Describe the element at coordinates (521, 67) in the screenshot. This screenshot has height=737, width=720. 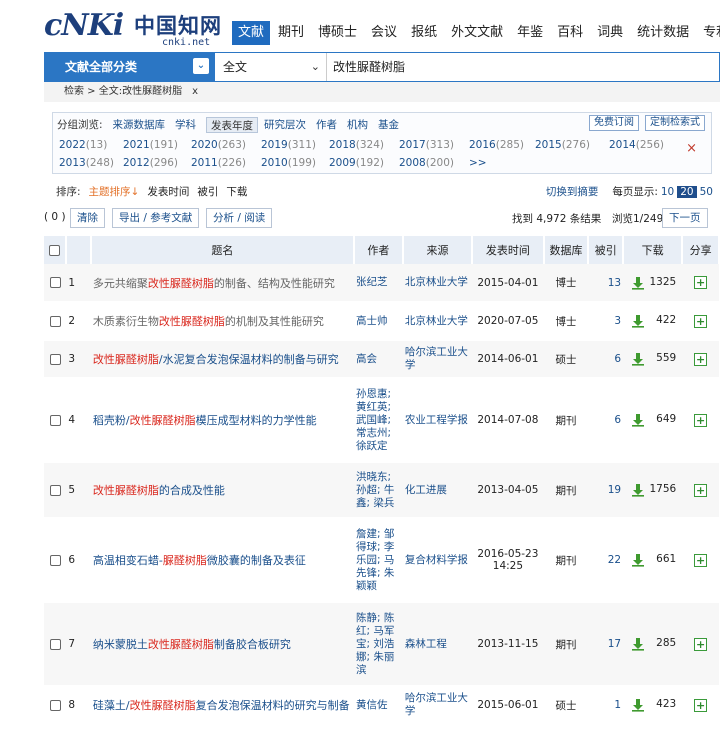
I see `search-input: 改性脲醛树脂` at that location.